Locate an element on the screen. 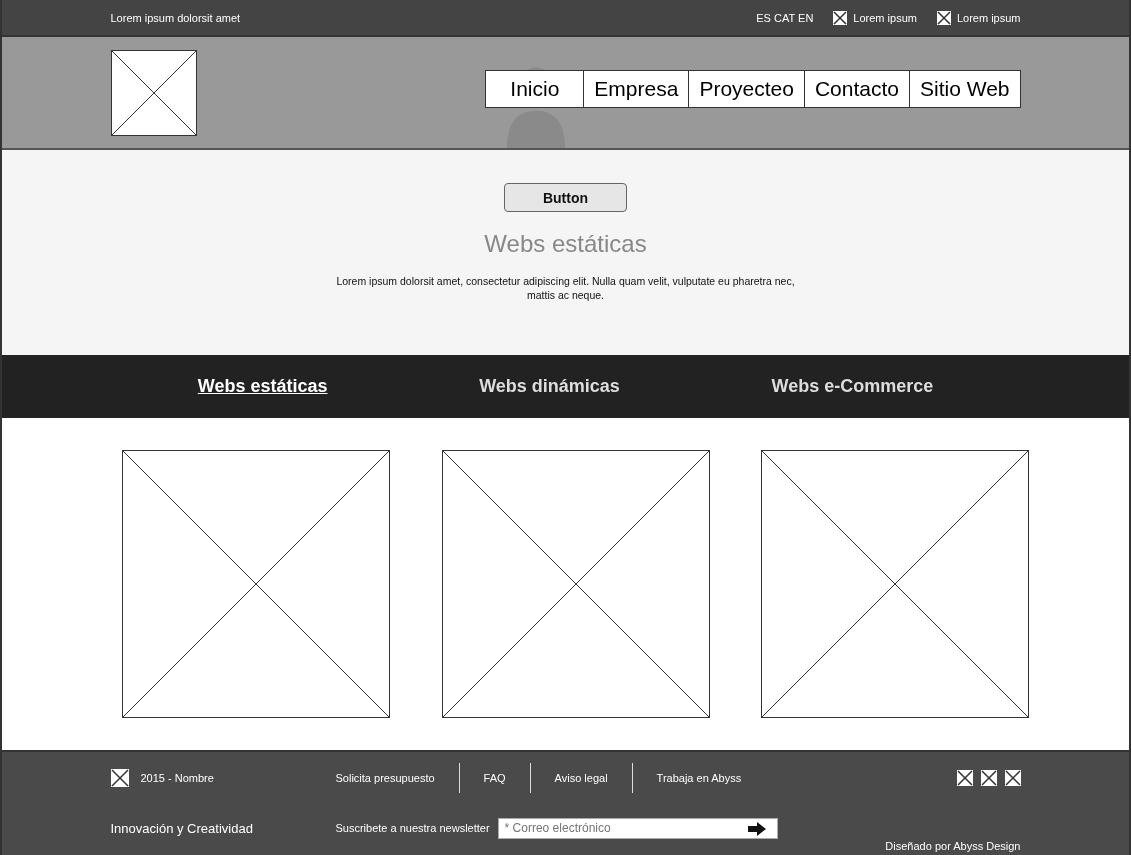  nav-link: Proyecteo is located at coordinates (746, 88).